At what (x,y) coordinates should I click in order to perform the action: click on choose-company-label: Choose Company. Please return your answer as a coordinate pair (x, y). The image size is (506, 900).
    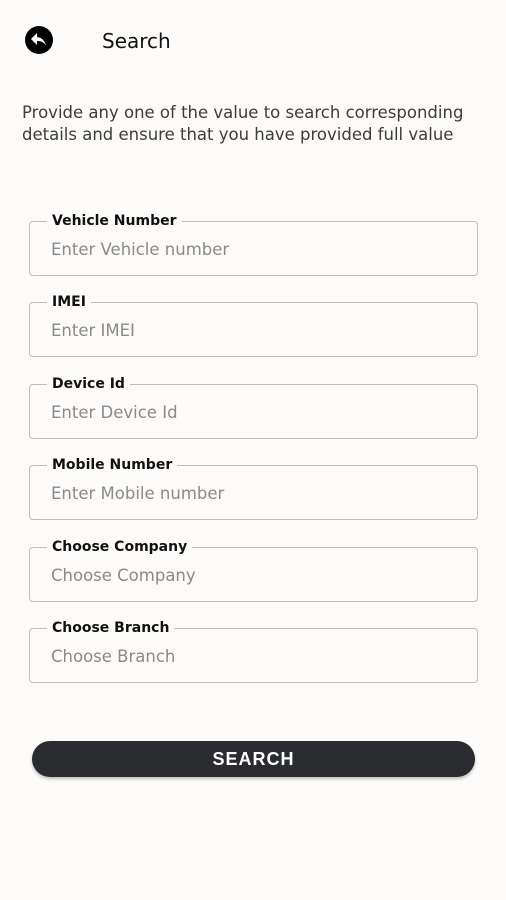
    Looking at the image, I should click on (120, 547).